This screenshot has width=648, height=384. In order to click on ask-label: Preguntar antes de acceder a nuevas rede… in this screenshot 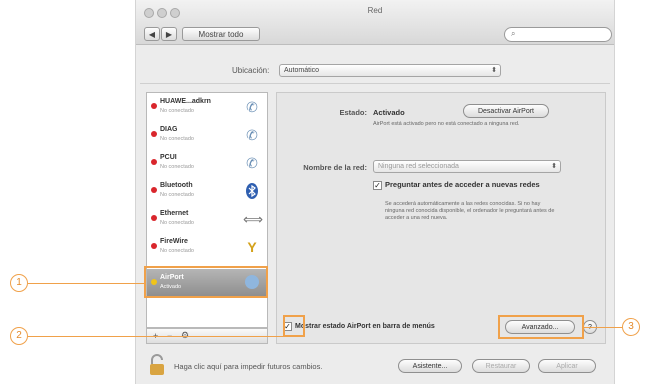, I will do `click(462, 184)`.